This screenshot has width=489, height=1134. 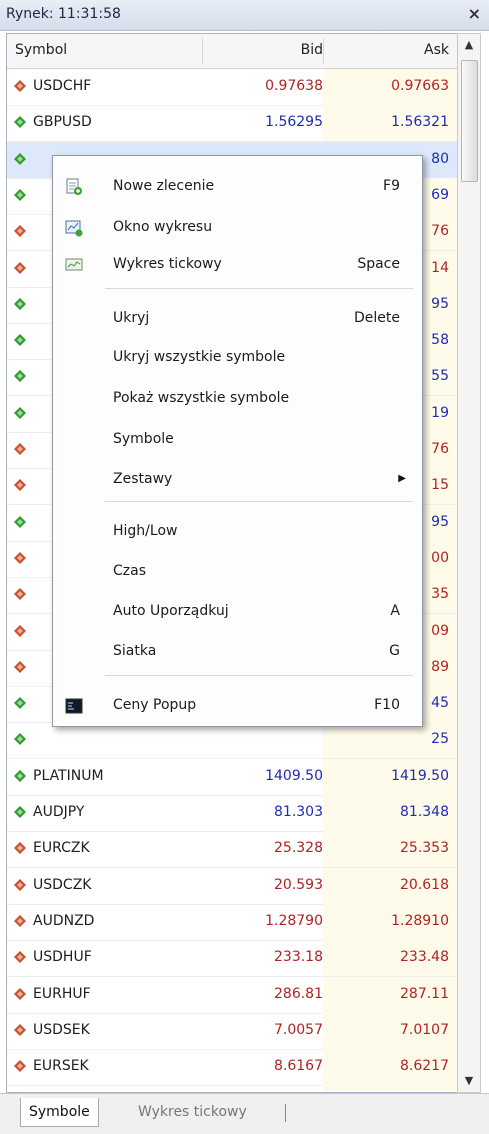 I want to click on menu-item-shortcut: A, so click(x=395, y=611).